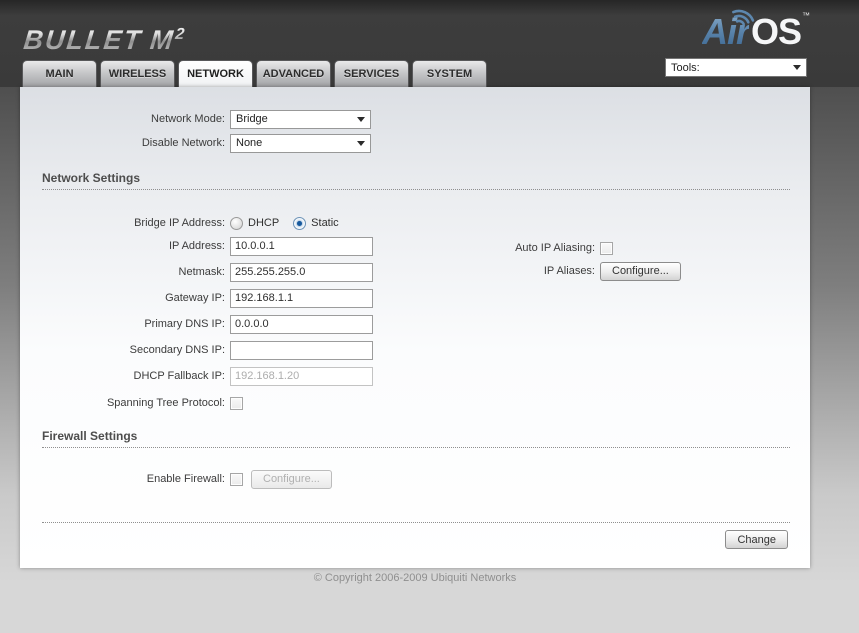 Image resolution: width=859 pixels, height=633 pixels. What do you see at coordinates (416, 522) in the screenshot?
I see `bottom-separator` at bounding box center [416, 522].